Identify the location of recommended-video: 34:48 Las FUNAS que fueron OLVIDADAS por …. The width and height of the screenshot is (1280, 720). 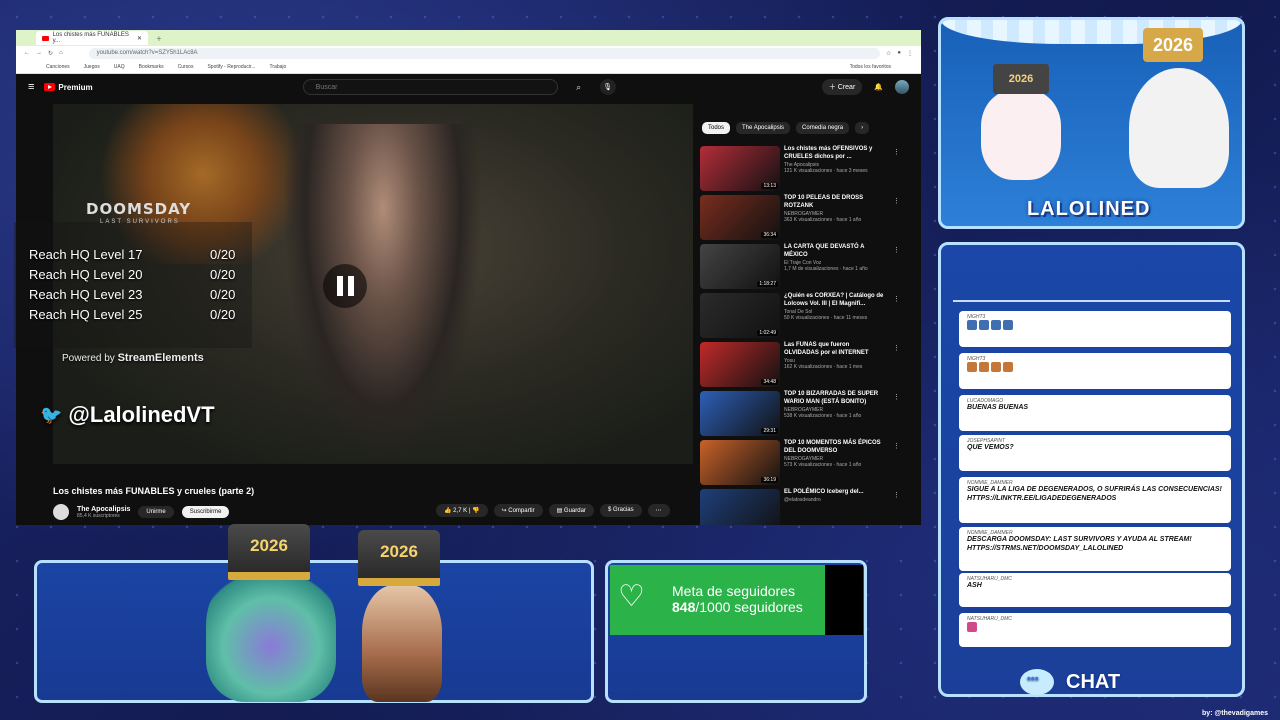
(800, 366).